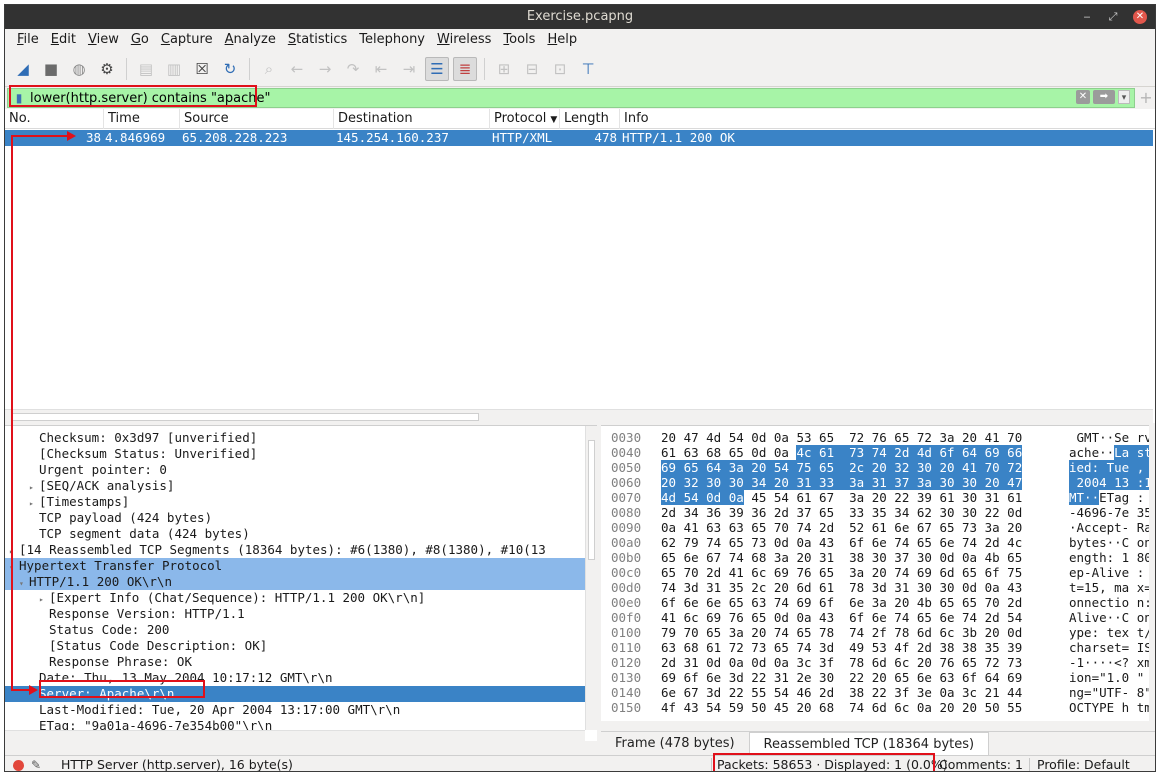 This screenshot has width=1160, height=776. What do you see at coordinates (103, 40) in the screenshot?
I see `menu-view: View` at bounding box center [103, 40].